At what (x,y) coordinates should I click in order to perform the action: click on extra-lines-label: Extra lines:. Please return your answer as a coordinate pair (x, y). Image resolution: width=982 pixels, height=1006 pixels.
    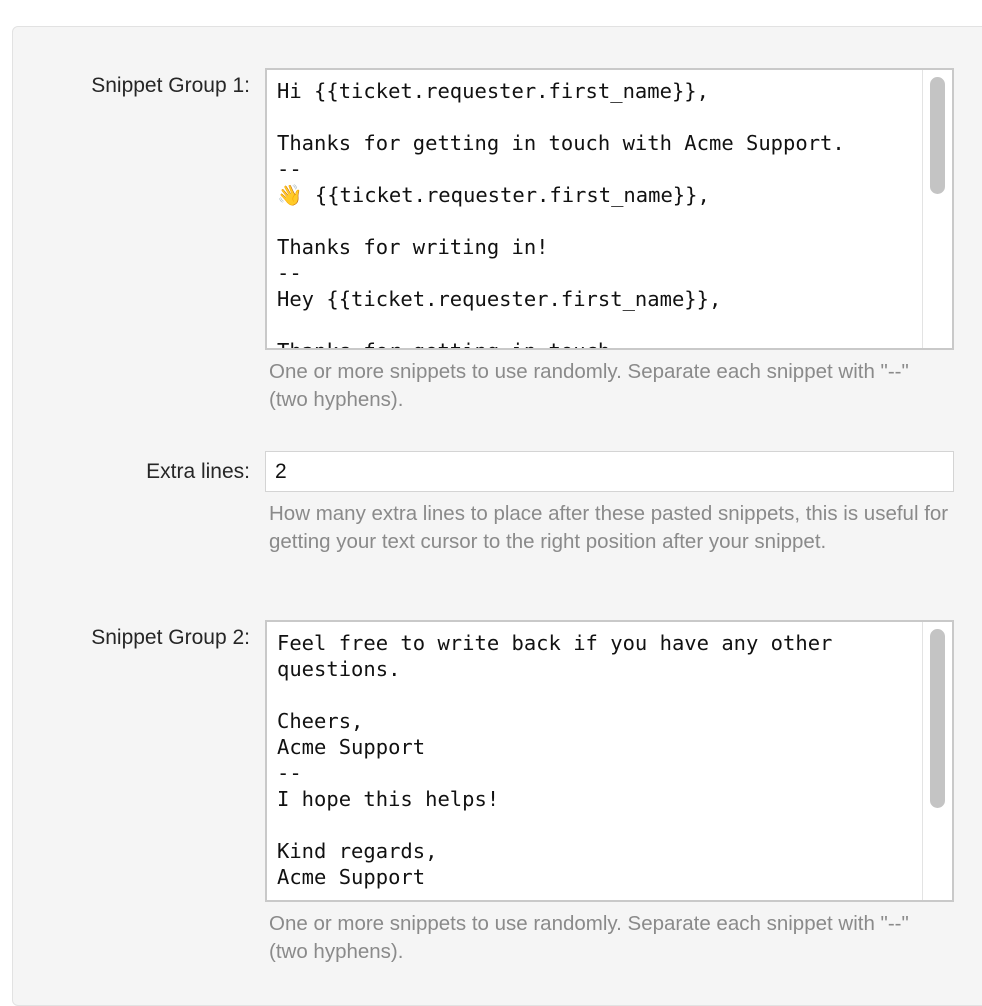
    Looking at the image, I should click on (198, 471).